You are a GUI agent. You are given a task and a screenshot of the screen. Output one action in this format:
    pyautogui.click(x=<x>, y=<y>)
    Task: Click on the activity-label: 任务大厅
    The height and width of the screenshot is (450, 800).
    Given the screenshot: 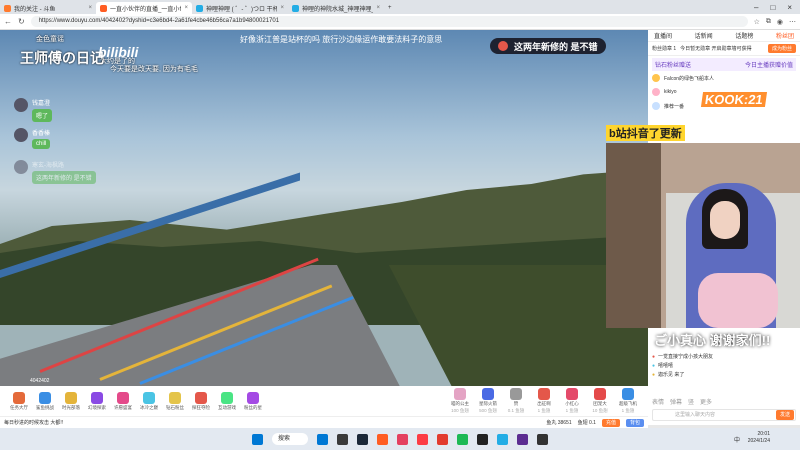 What is the action you would take?
    pyautogui.click(x=19, y=407)
    